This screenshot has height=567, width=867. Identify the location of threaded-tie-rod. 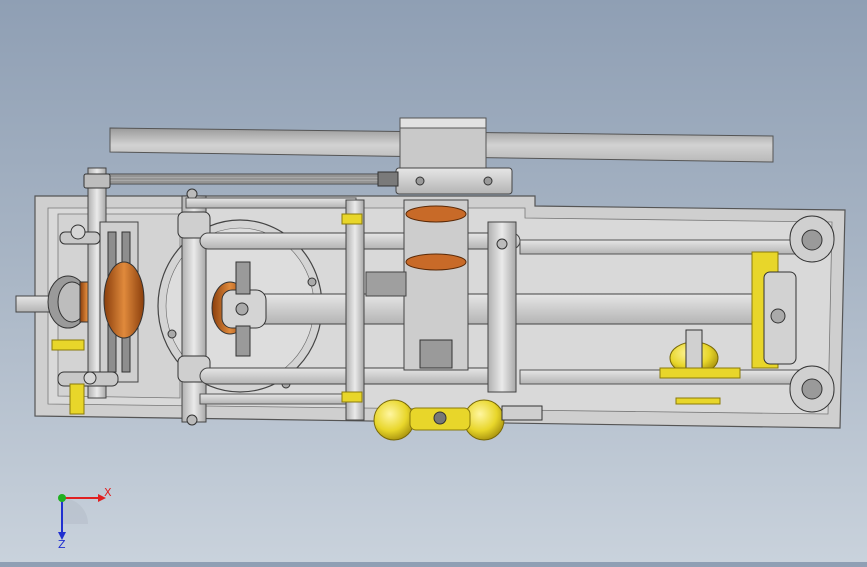
(245, 179).